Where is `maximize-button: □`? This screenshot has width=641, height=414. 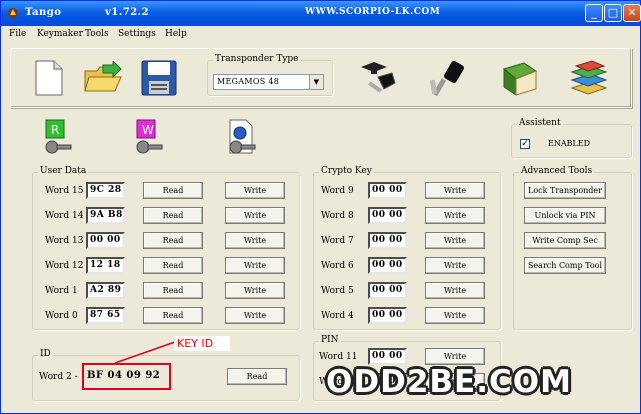
maximize-button: □ is located at coordinates (613, 13).